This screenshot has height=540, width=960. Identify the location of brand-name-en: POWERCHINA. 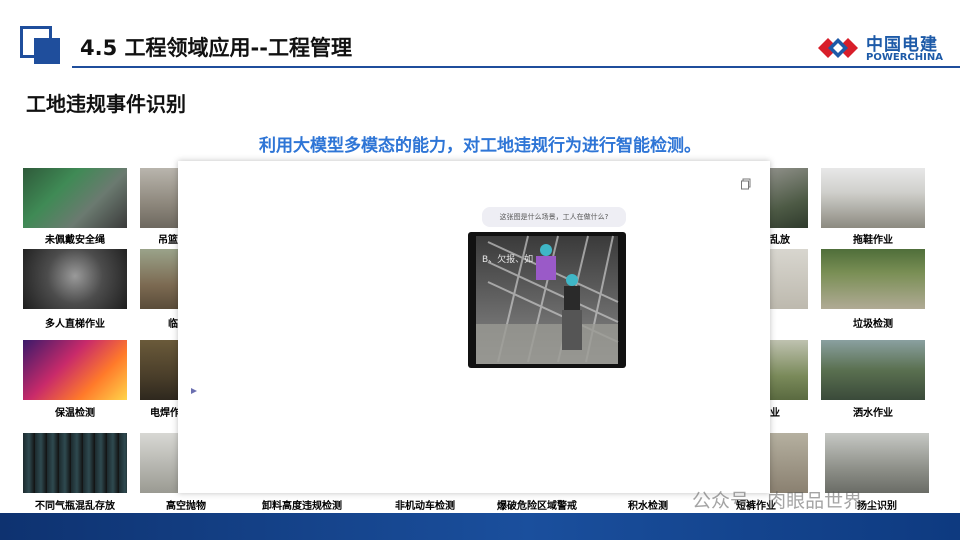
(904, 57).